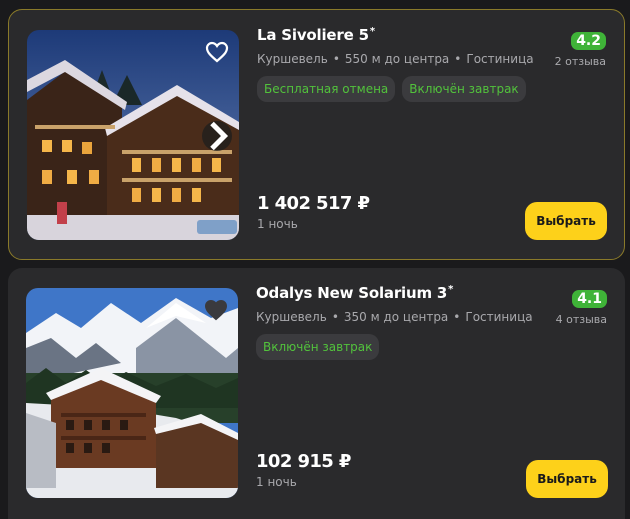  What do you see at coordinates (219, 136) in the screenshot?
I see `chevron-right-icon` at bounding box center [219, 136].